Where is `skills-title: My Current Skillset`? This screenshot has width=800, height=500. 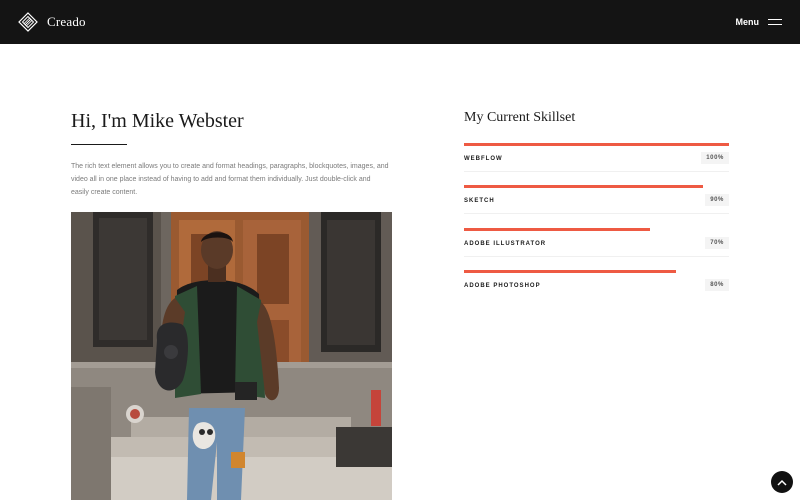 skills-title: My Current Skillset is located at coordinates (520, 117).